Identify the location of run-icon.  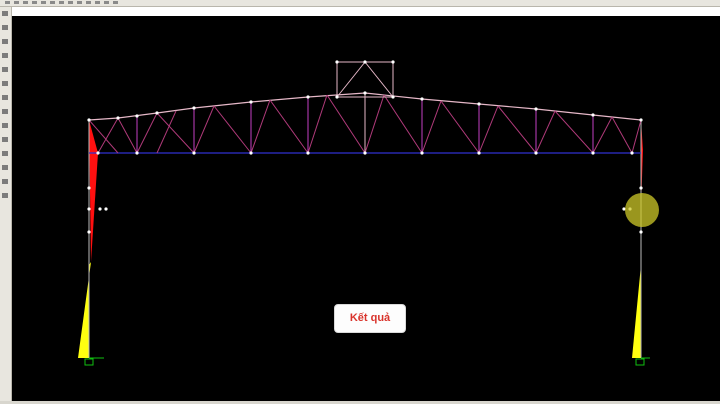
(106, 2).